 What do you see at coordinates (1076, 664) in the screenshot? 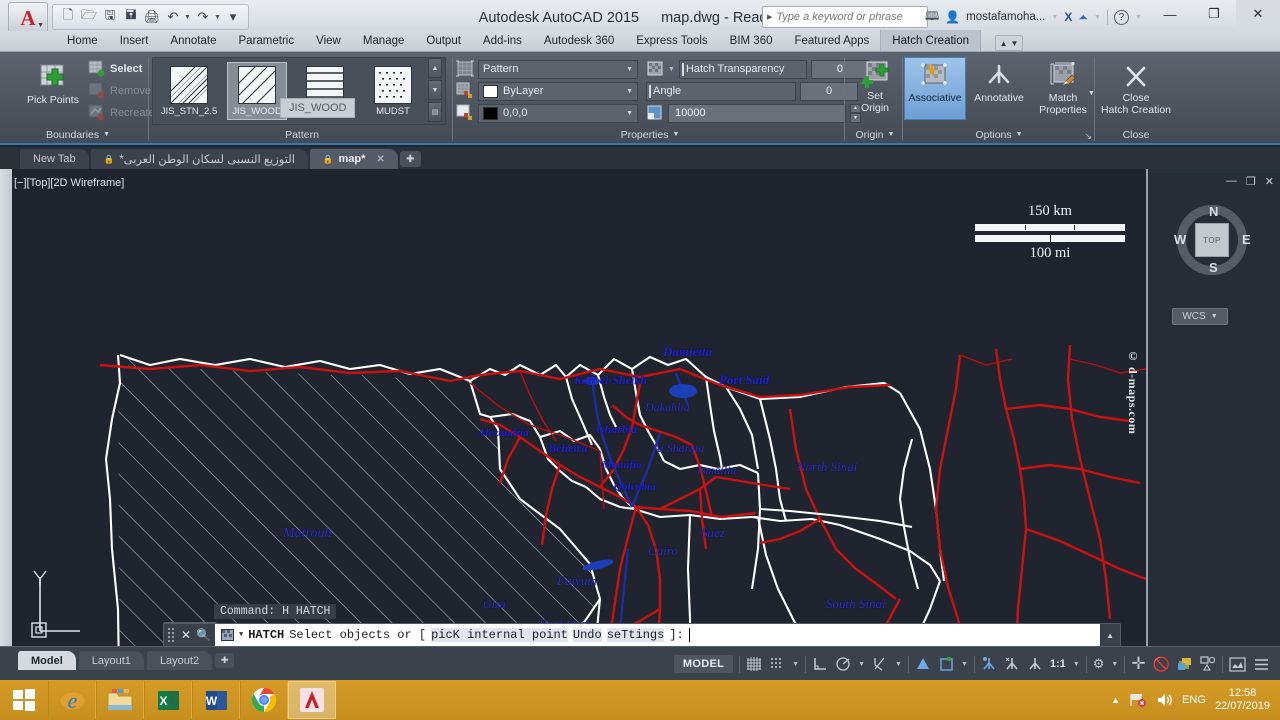
I see `annotation-scale-dropdown-icon: ▼` at bounding box center [1076, 664].